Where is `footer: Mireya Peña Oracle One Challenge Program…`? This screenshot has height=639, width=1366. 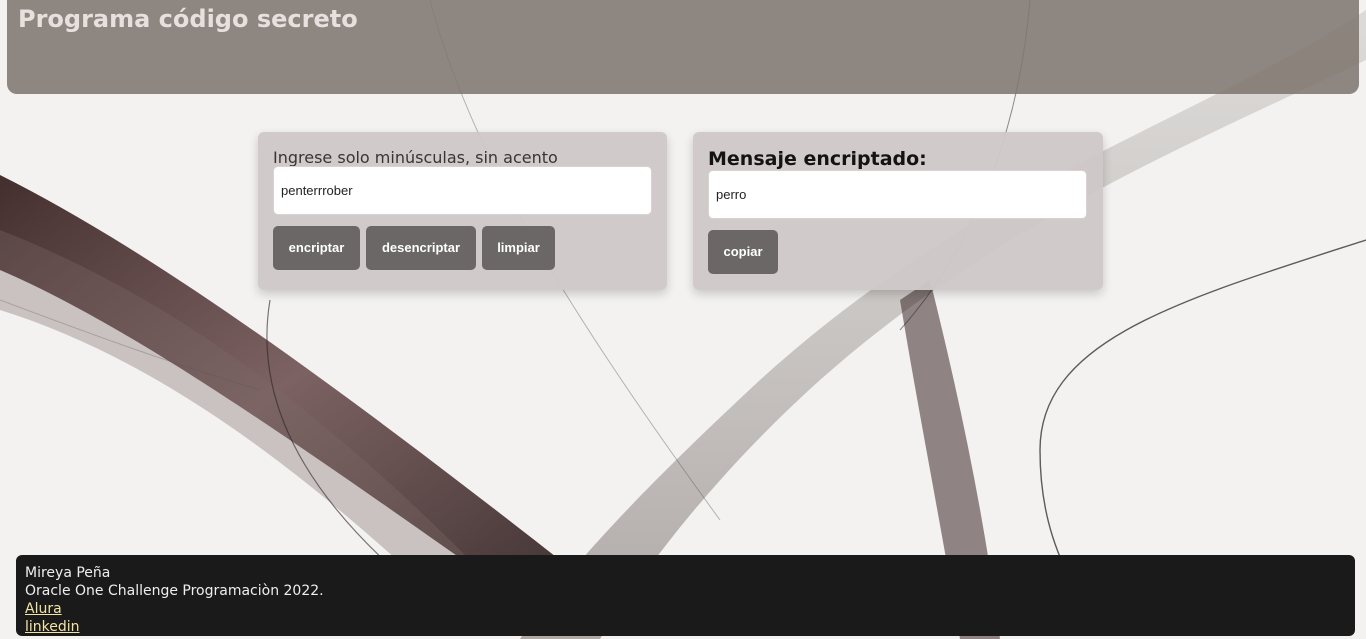 footer: Mireya Peña Oracle One Challenge Program… is located at coordinates (685, 595).